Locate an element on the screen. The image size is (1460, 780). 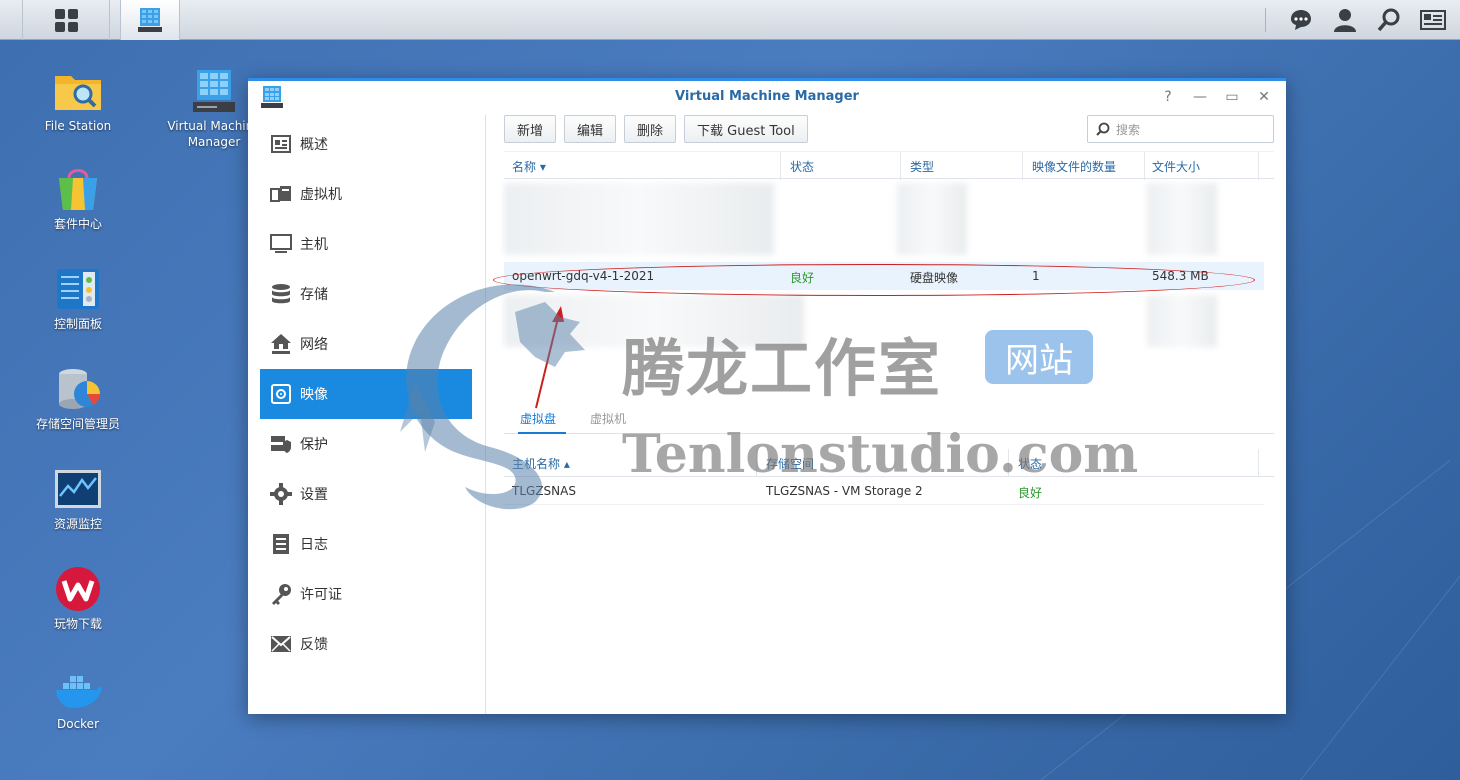
close-icon: ✕ is located at coordinates (1264, 97).